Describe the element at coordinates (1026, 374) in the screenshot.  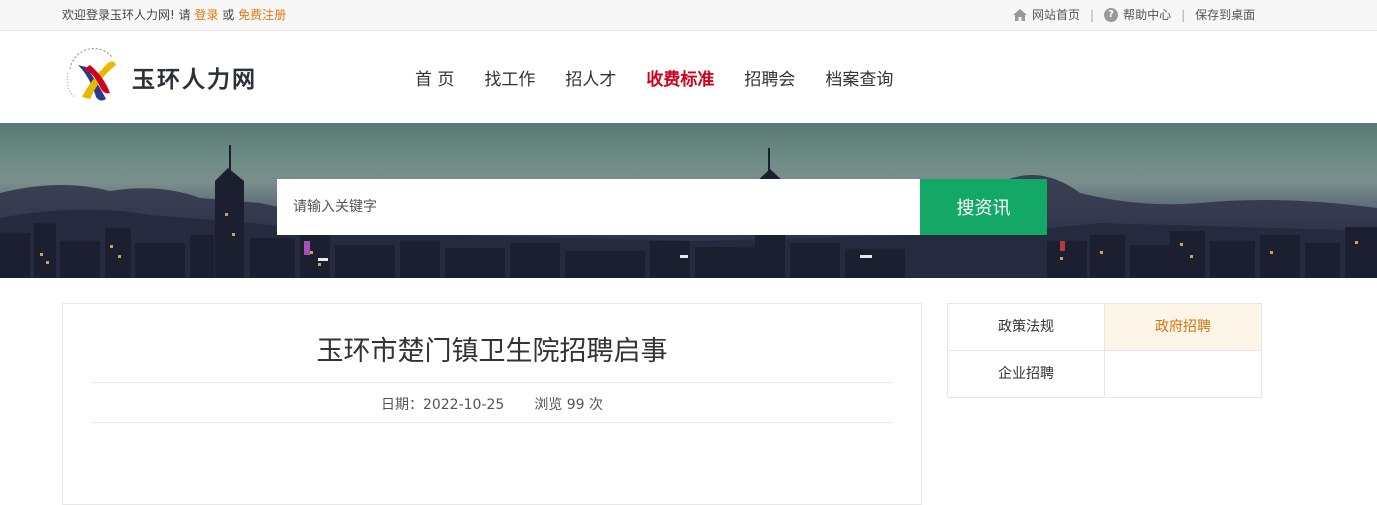
I see `sidebar-item-enterprise-recruit: 企业招聘` at that location.